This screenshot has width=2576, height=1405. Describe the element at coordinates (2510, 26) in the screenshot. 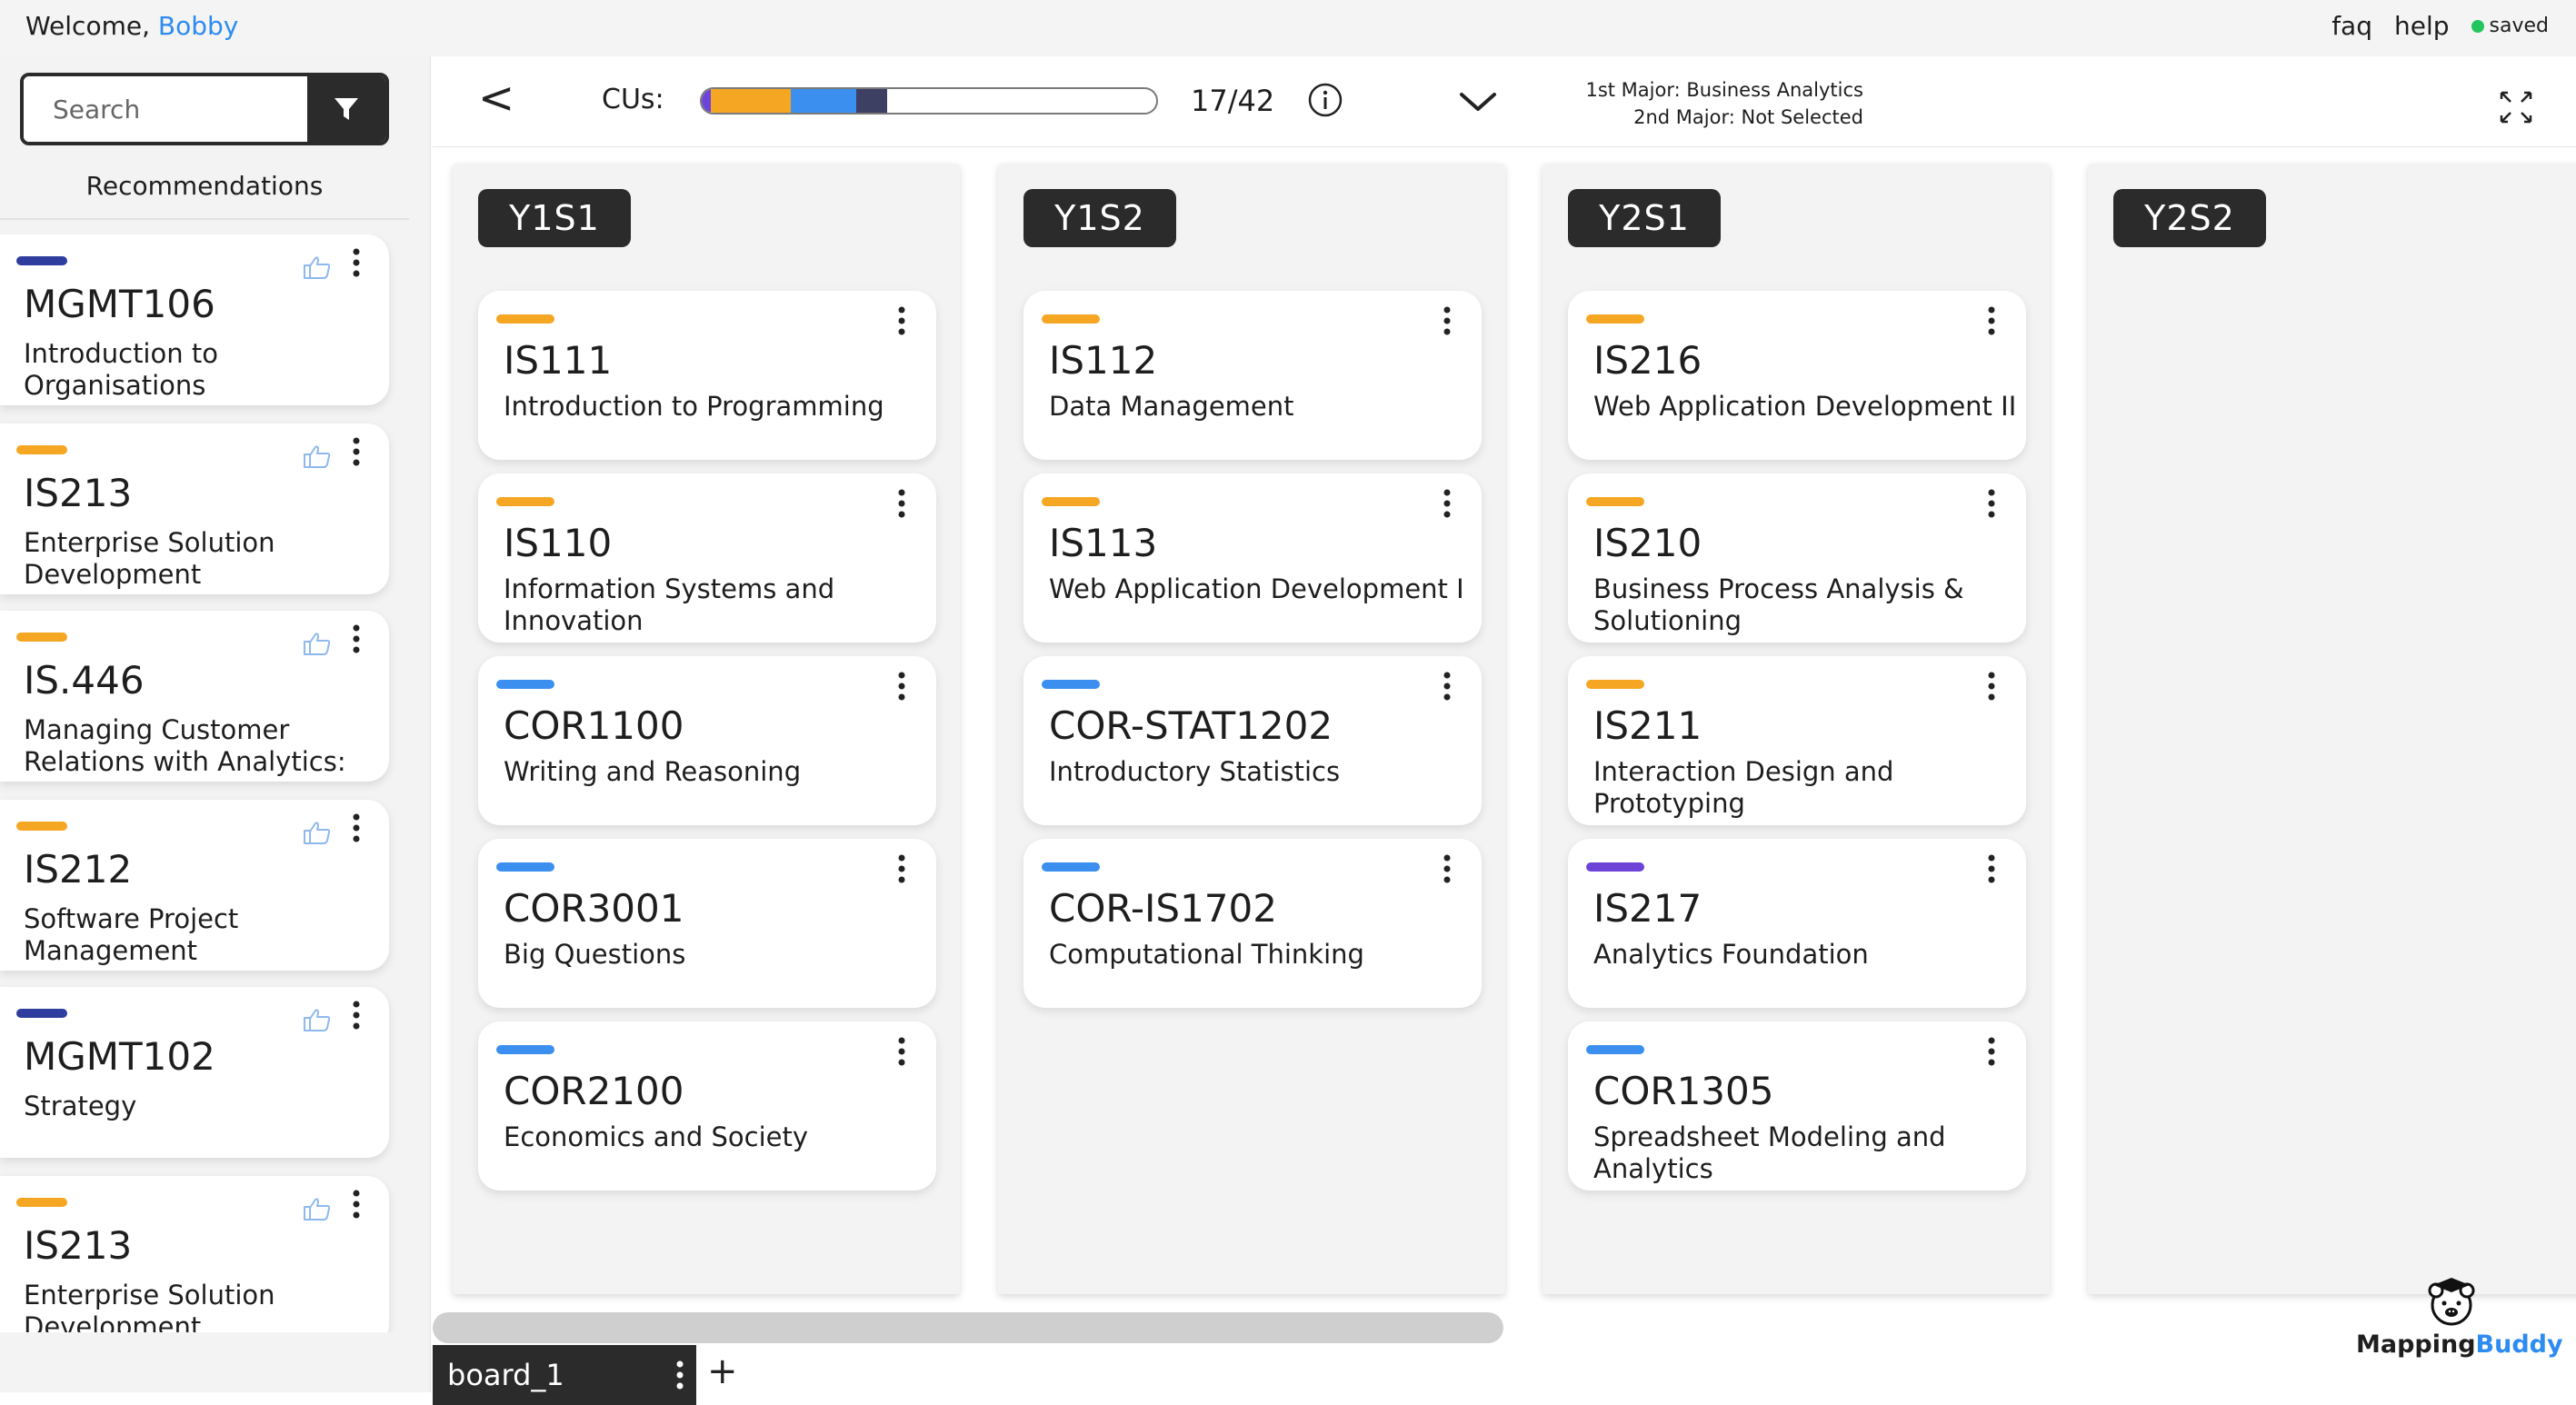

I see `save-status: saved` at that location.